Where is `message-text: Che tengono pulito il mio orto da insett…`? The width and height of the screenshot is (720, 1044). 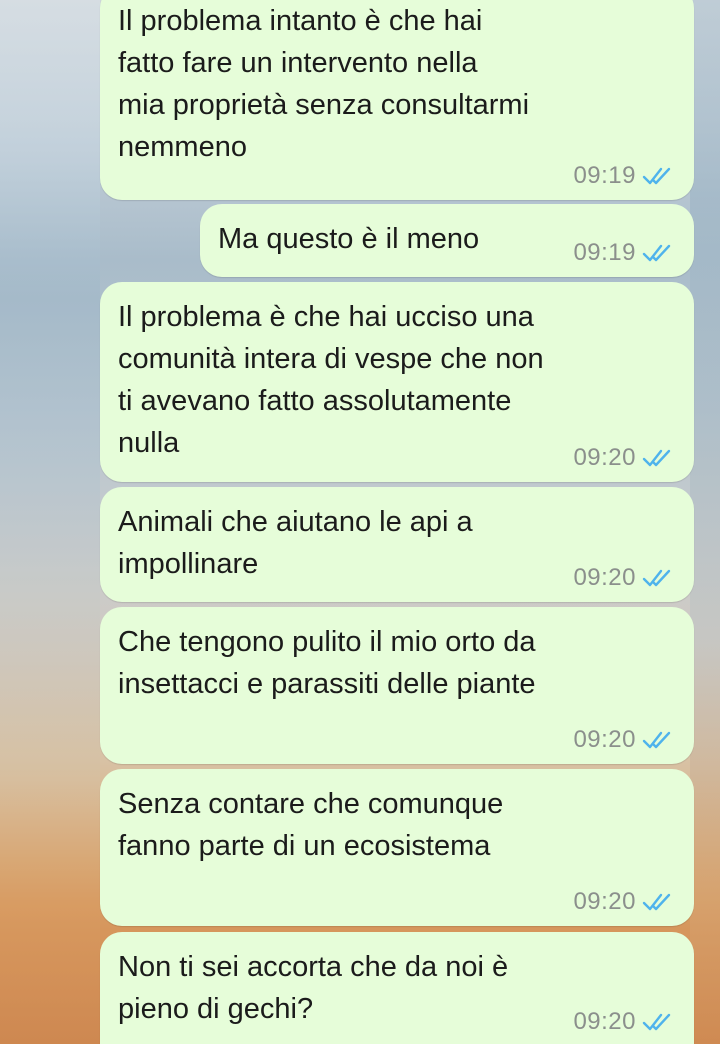
message-text: Che tengono pulito il mio orto da insett… is located at coordinates (327, 663).